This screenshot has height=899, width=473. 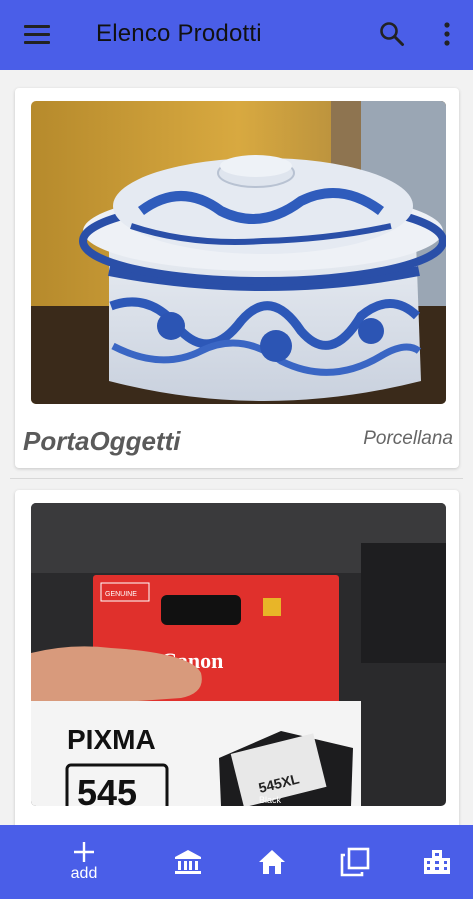 I want to click on more-vert-icon, so click(x=447, y=34).